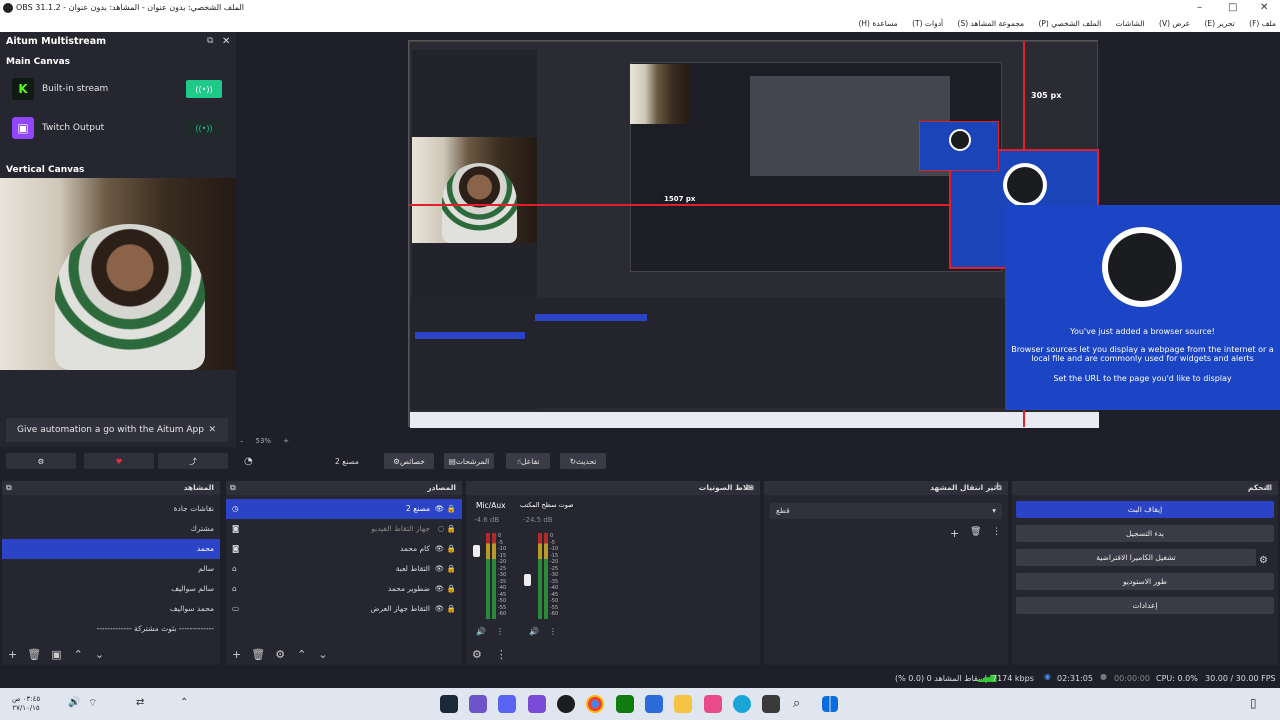  I want to click on output-toggle-twitch: ((•)), so click(204, 128).